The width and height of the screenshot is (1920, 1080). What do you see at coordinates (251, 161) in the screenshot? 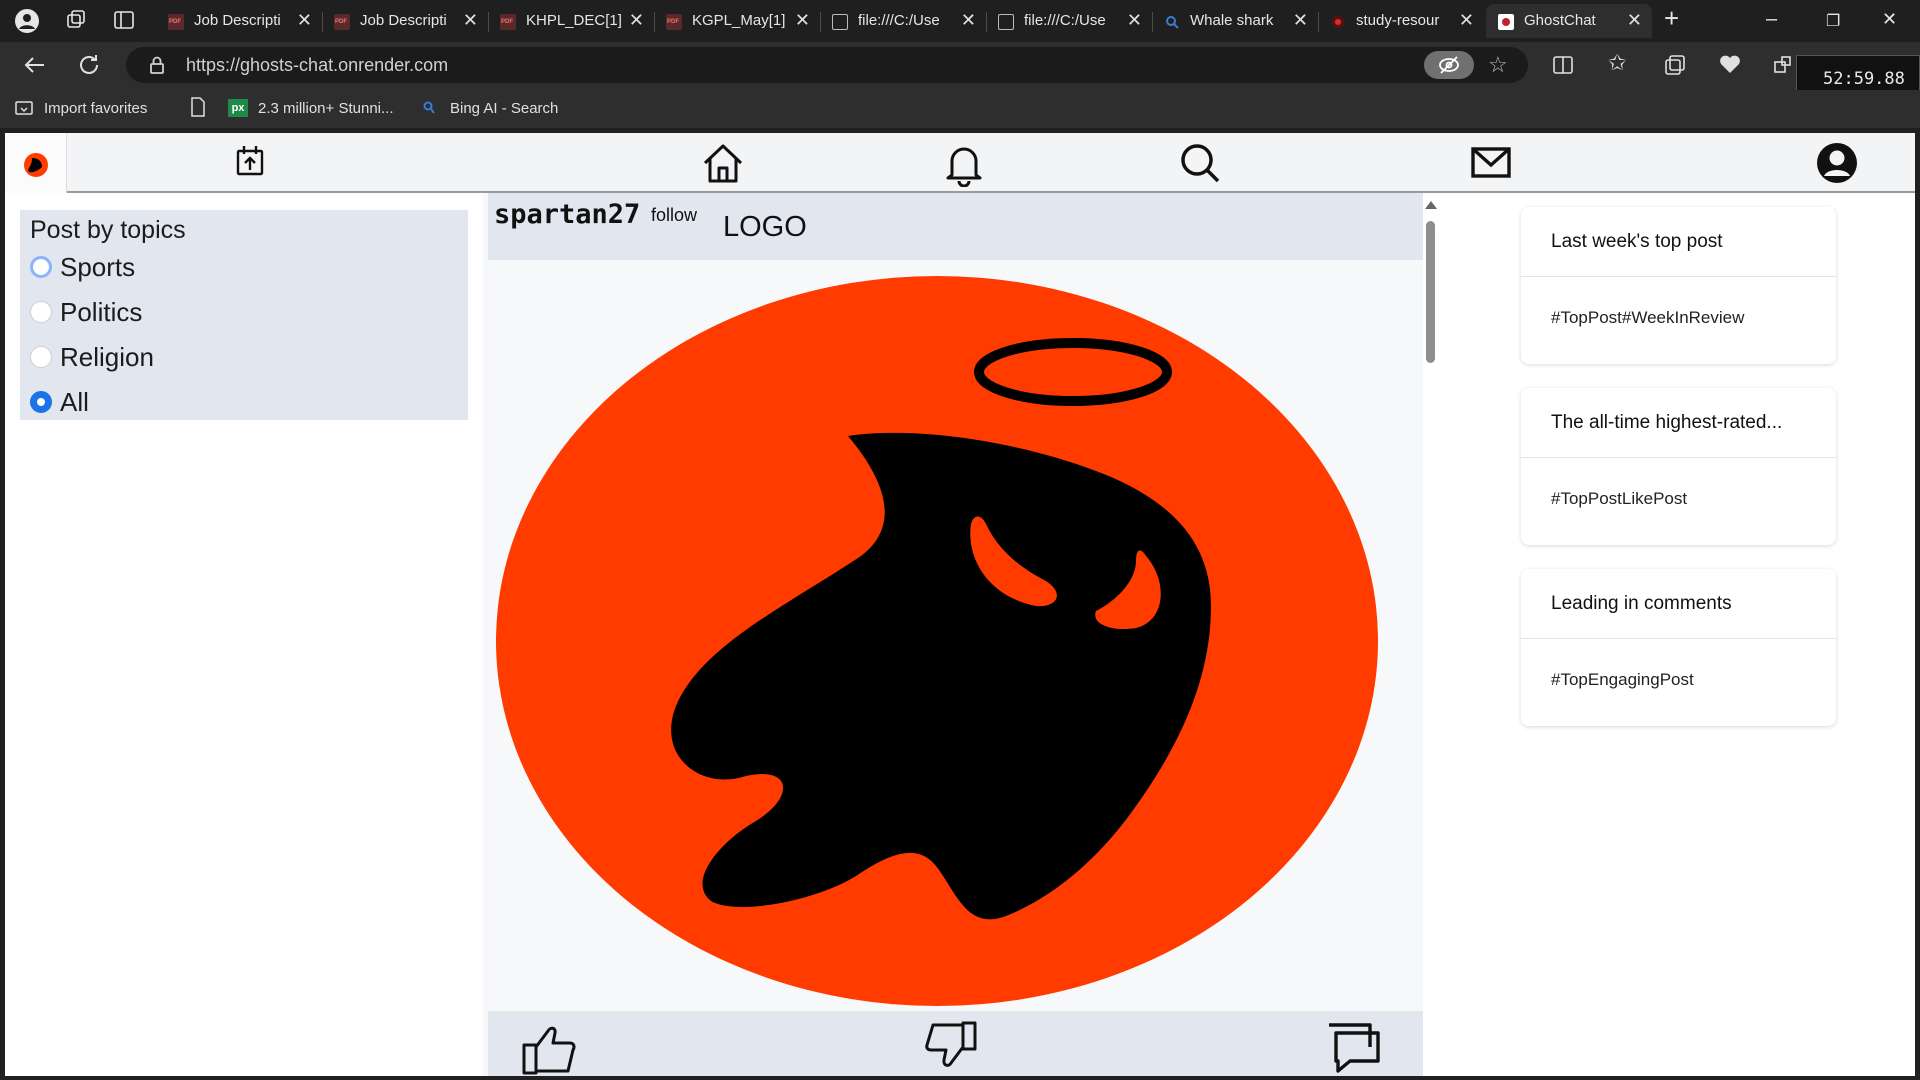
I see `create-post-icon` at bounding box center [251, 161].